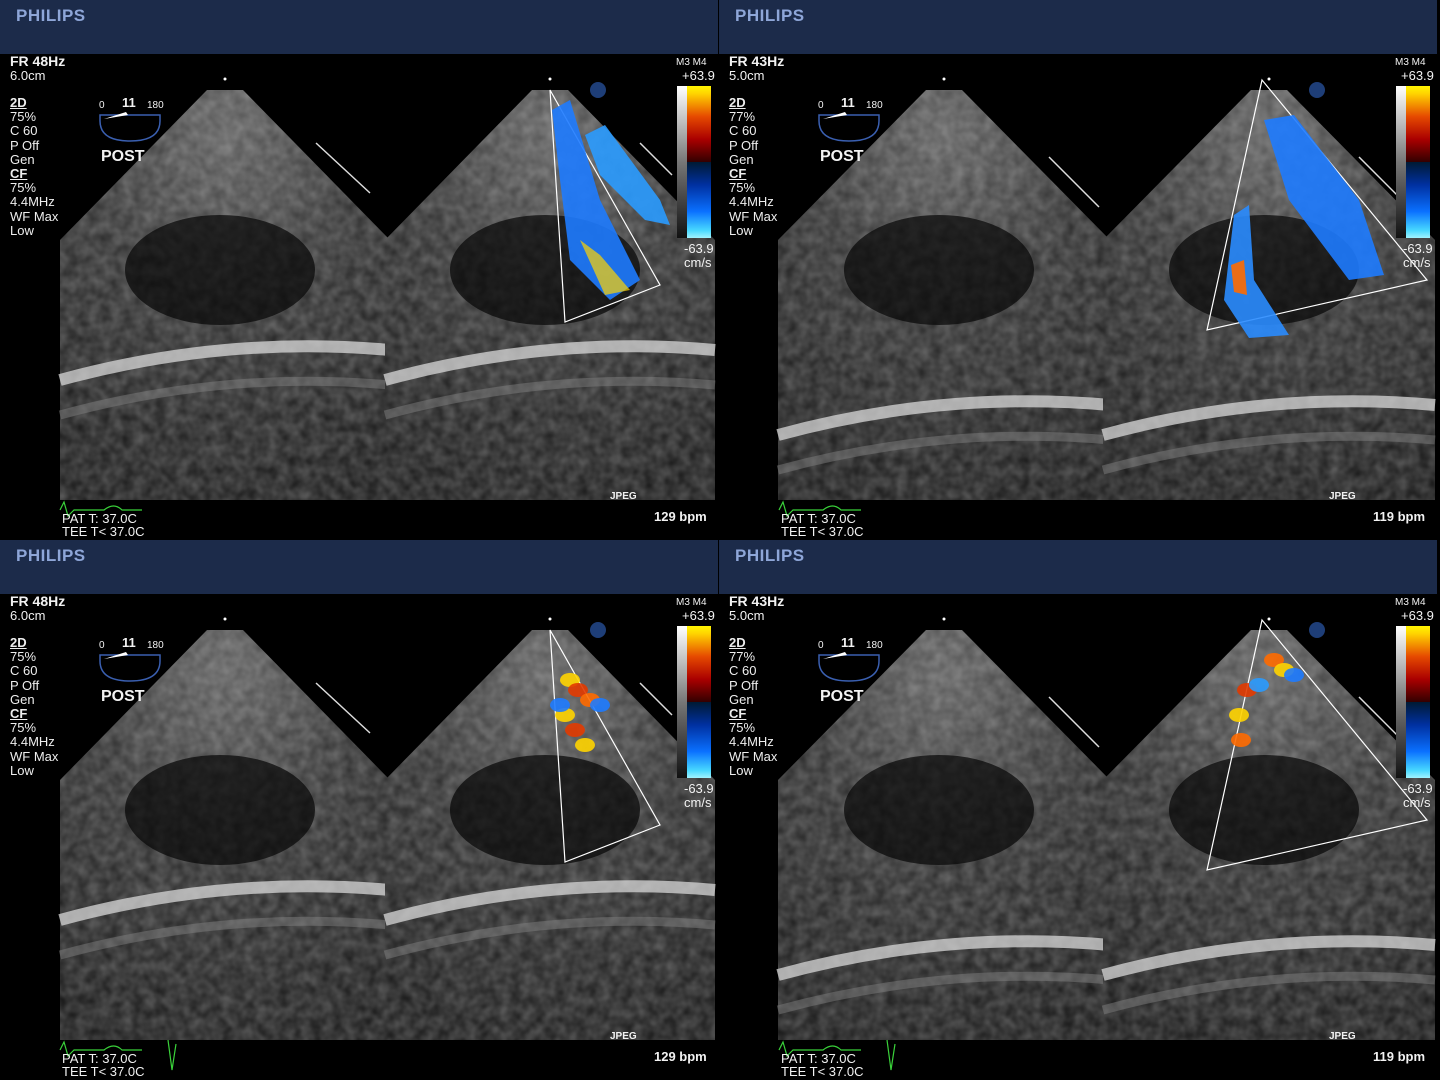 This screenshot has height=1080, width=1440. What do you see at coordinates (23, 657) in the screenshot?
I see `gain-2d: 75%` at bounding box center [23, 657].